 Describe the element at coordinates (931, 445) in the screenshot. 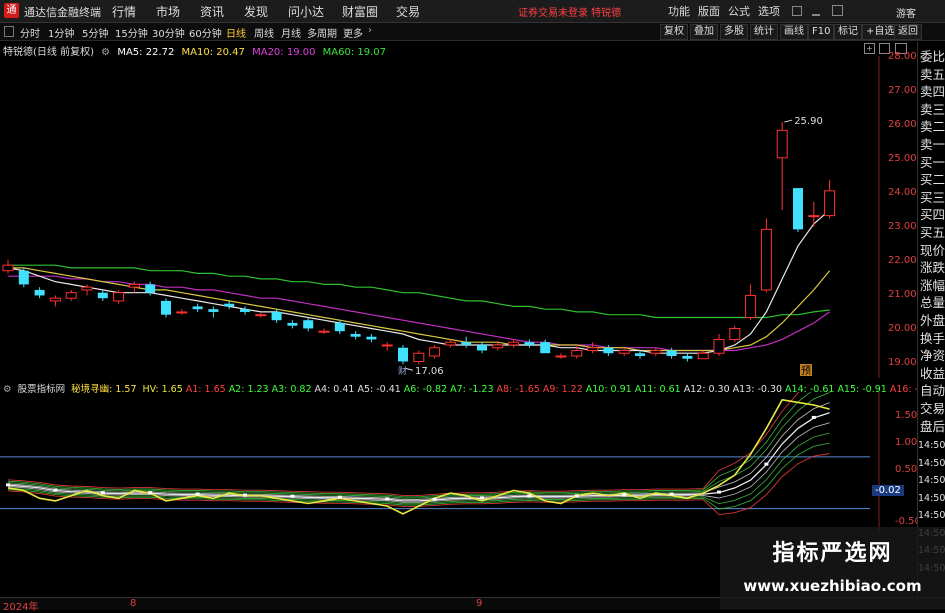

I see `side-time-item: 14:50` at that location.